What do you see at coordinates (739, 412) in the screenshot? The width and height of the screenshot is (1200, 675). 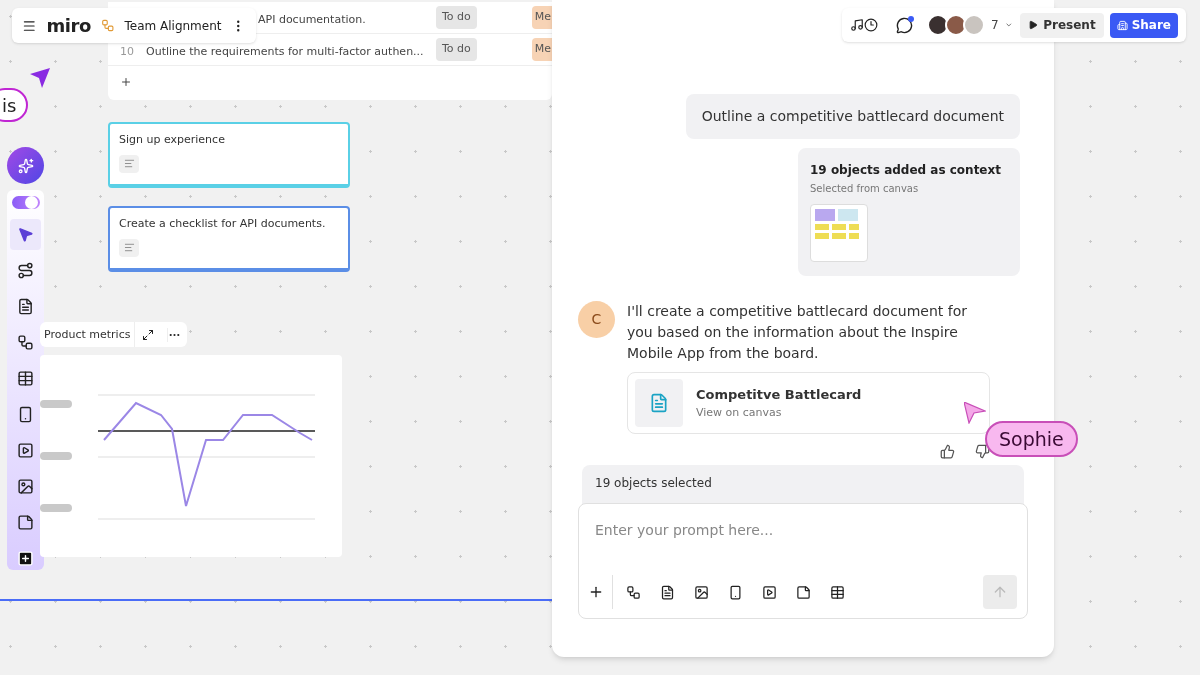 I see `document-subtitle: View on canvas` at bounding box center [739, 412].